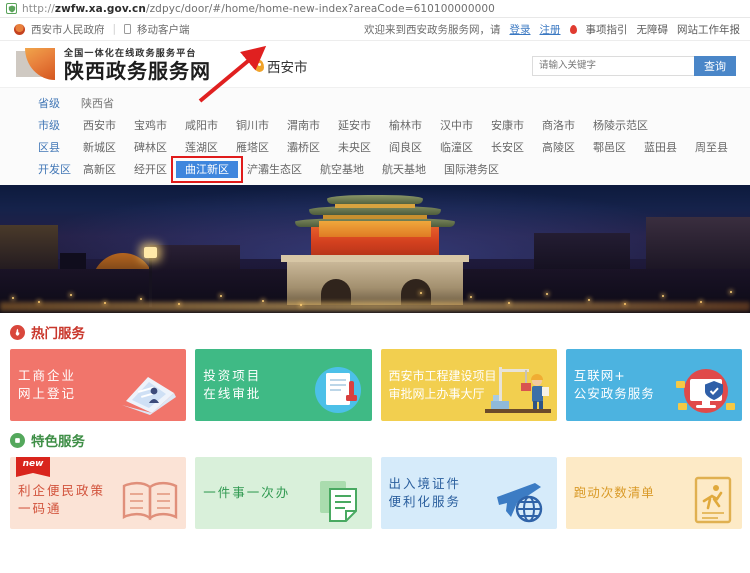 This screenshot has height=573, width=750. I want to click on region-item-city-0: 西安市, so click(99, 125).